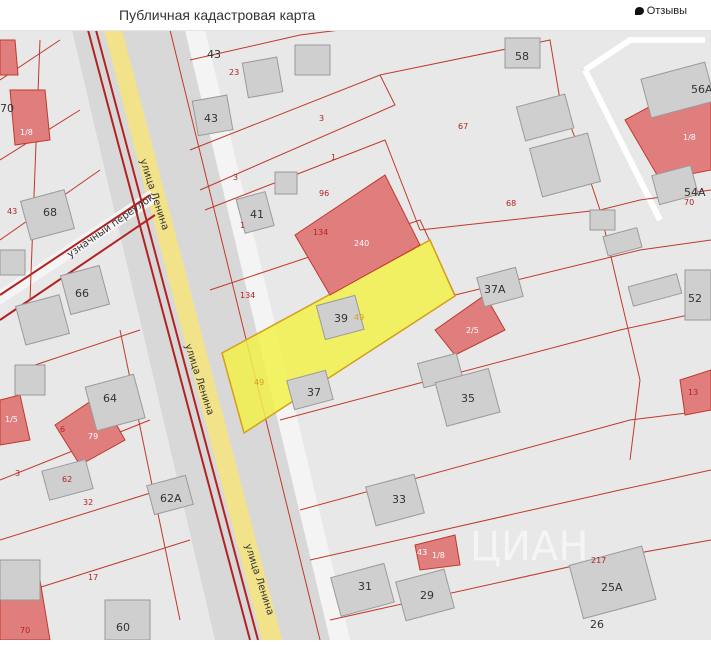 This screenshot has width=711, height=645. I want to click on svg-text: 23, so click(234, 72).